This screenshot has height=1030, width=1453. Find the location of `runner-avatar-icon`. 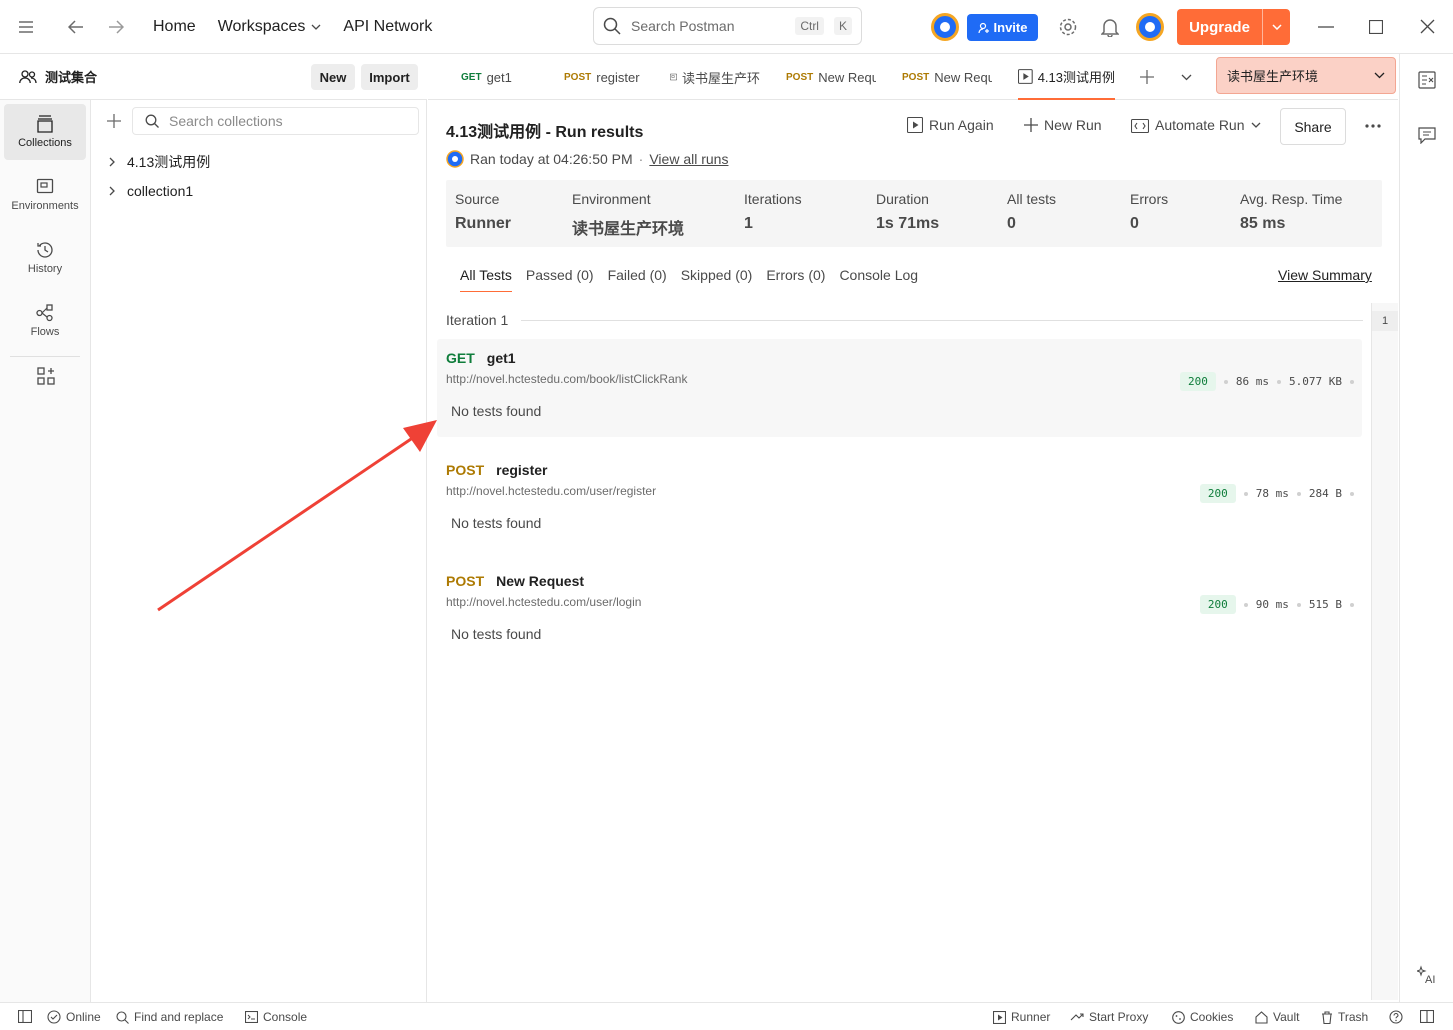

runner-avatar-icon is located at coordinates (455, 159).